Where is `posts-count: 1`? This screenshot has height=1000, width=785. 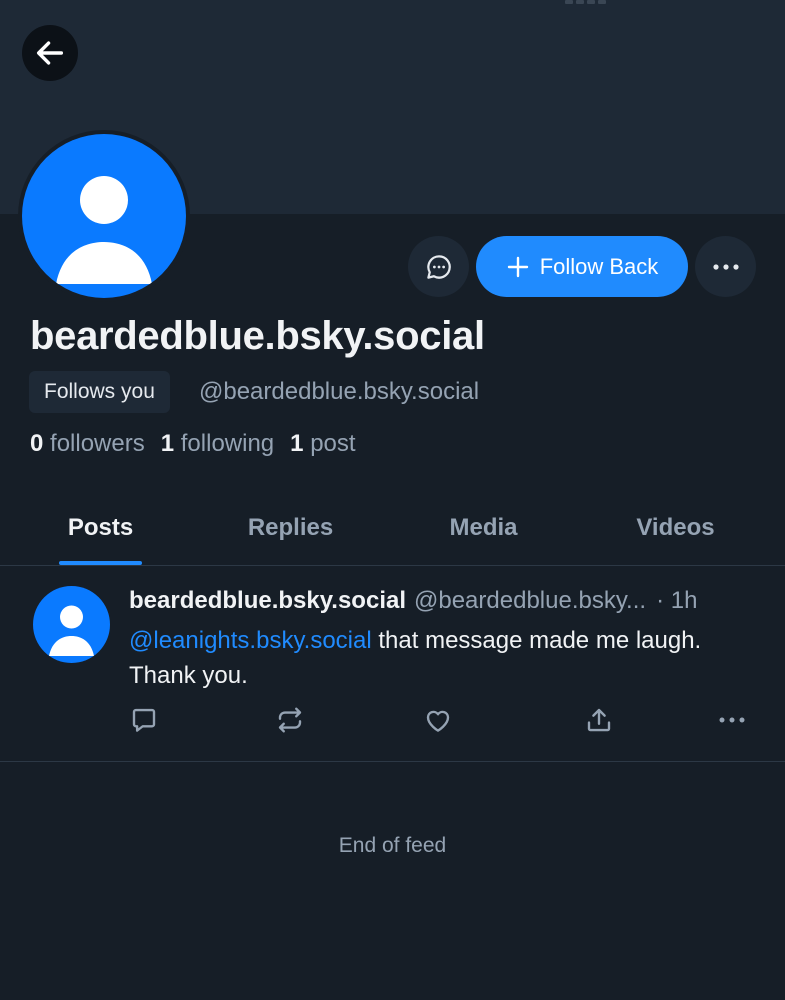
posts-count: 1 is located at coordinates (297, 443).